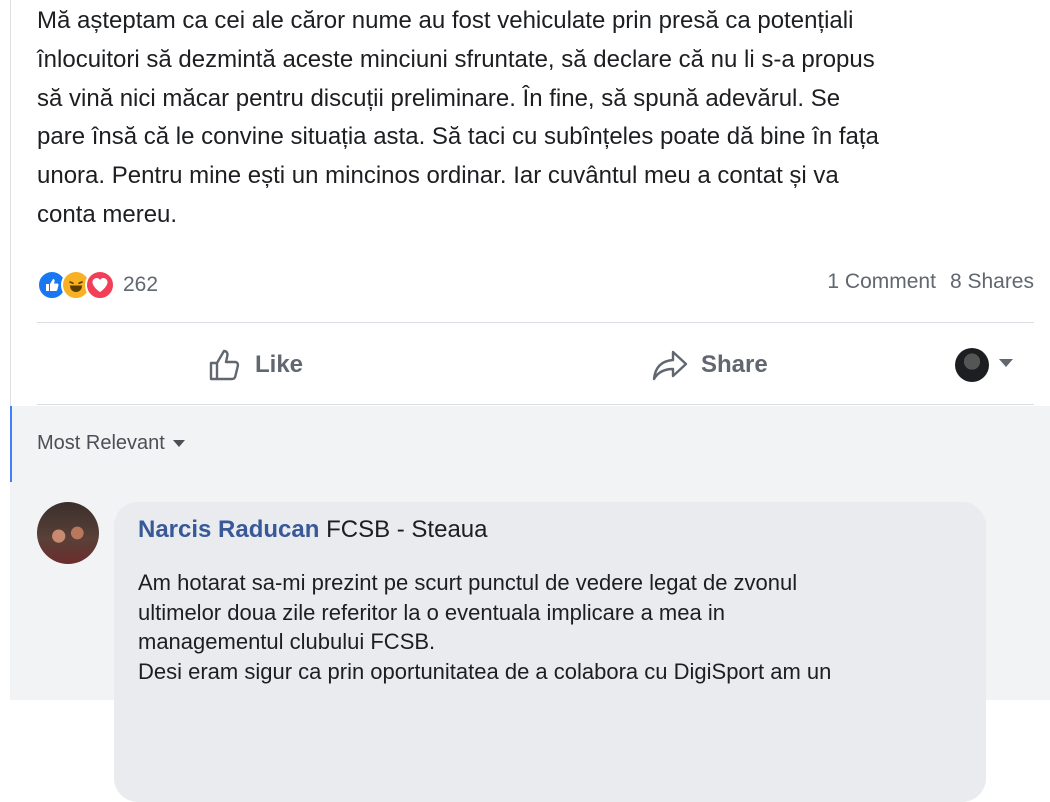 The image size is (1050, 802). I want to click on comments-divider, so click(535, 404).